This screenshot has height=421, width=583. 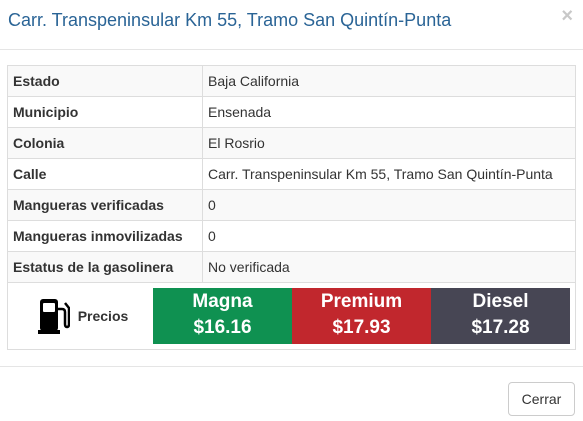 I want to click on prices-header: Precios, so click(x=83, y=316).